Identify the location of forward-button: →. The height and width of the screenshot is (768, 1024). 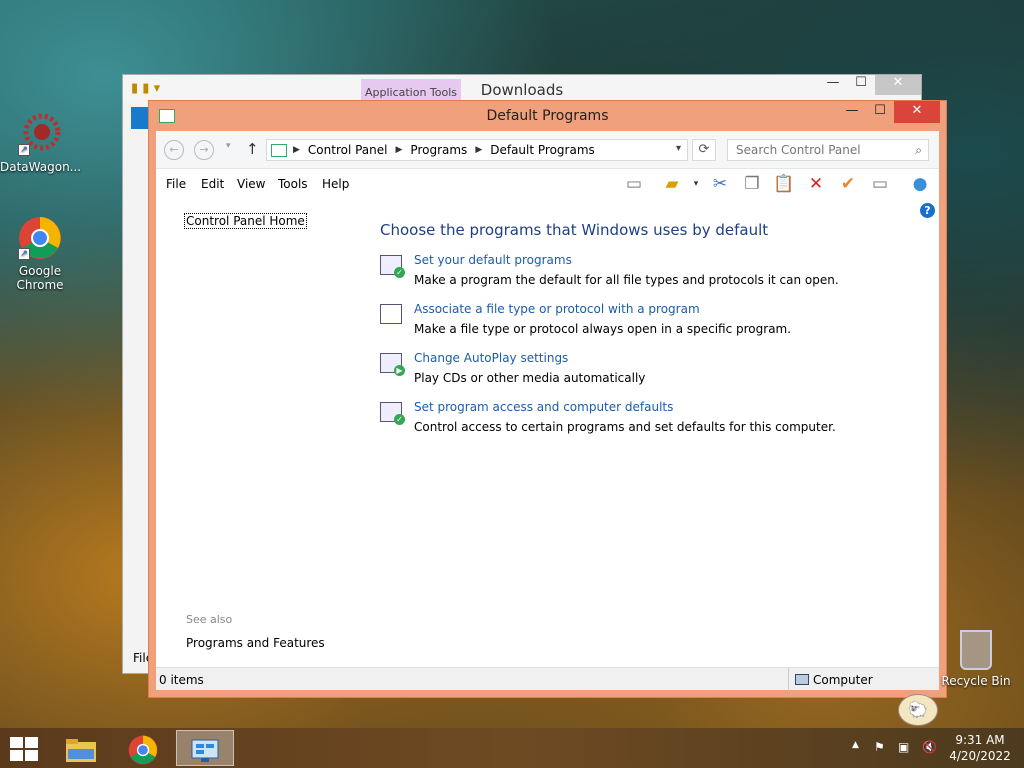
(204, 150).